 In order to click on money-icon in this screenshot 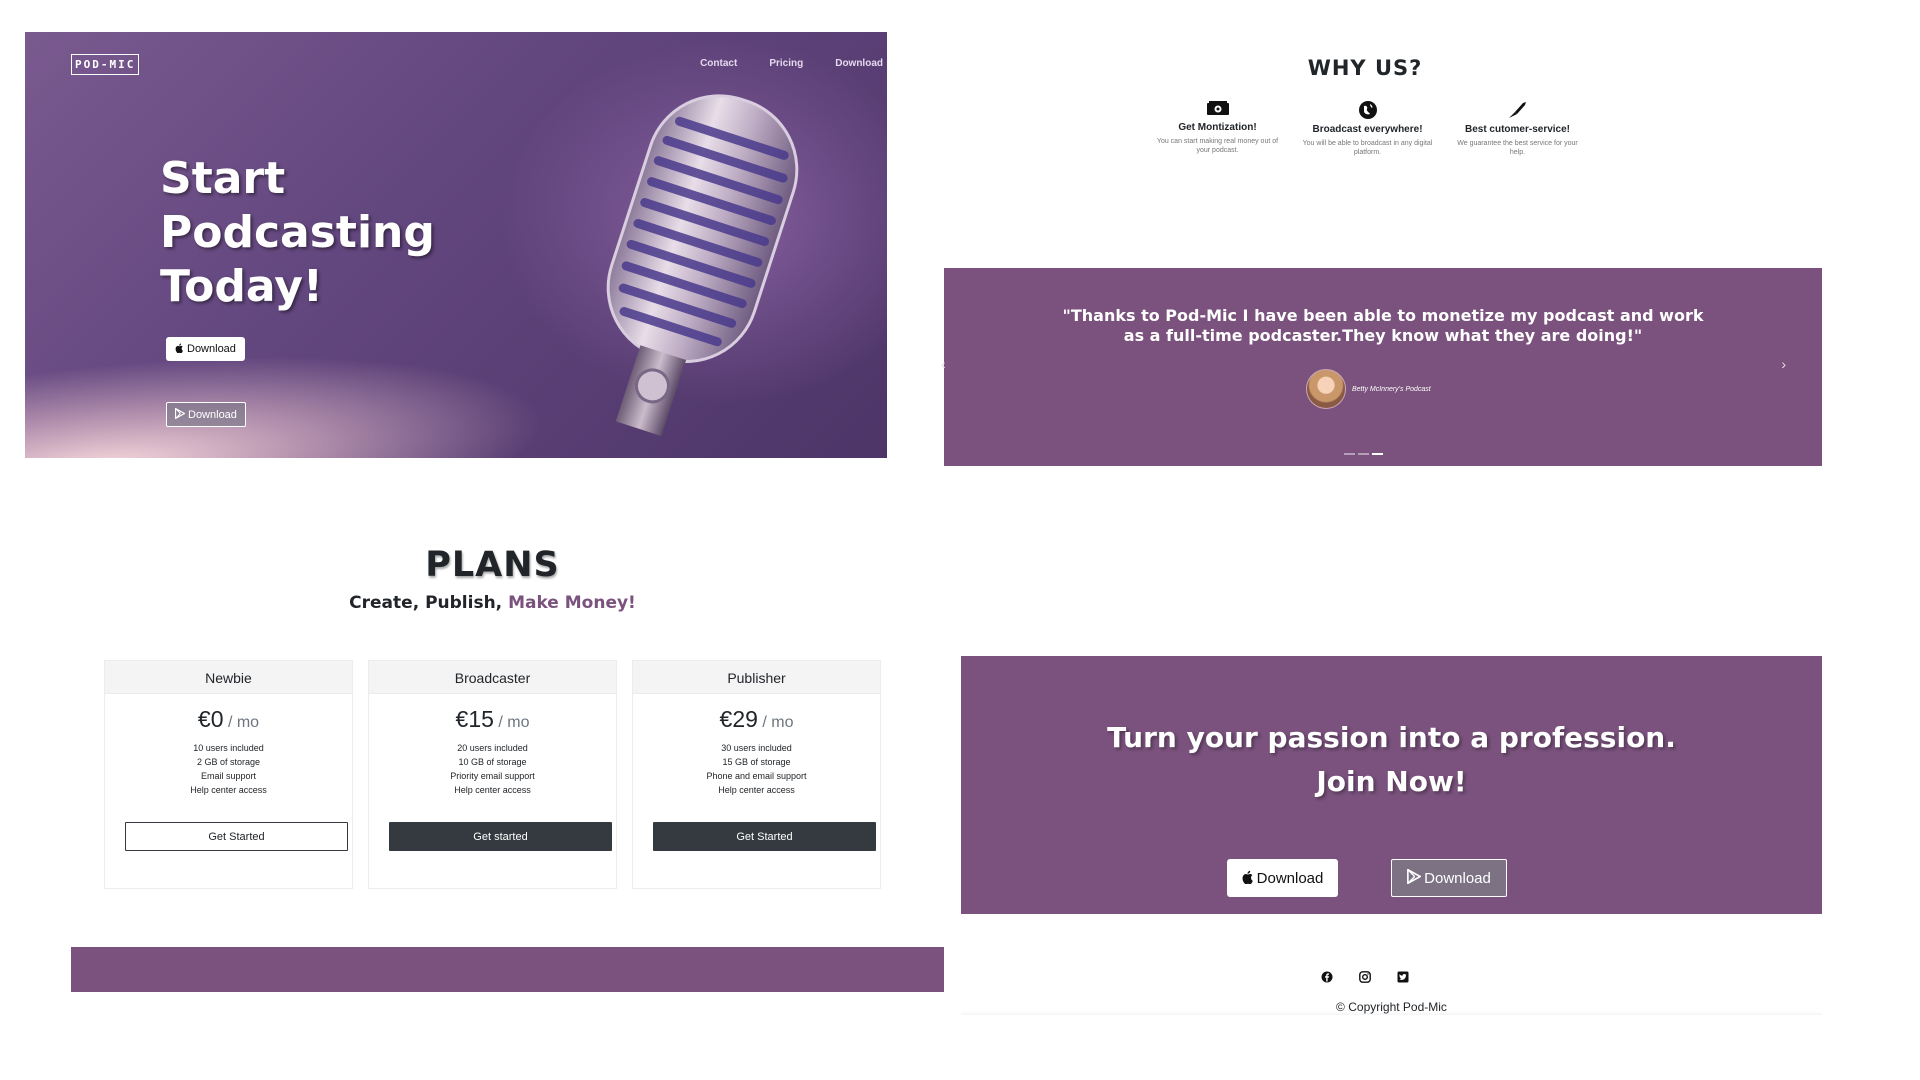, I will do `click(1217, 108)`.